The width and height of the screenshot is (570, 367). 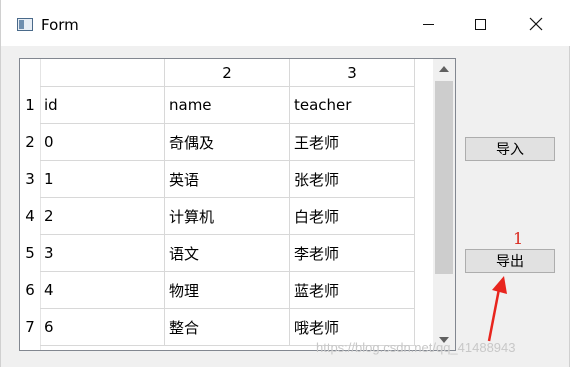 What do you see at coordinates (497, 309) in the screenshot?
I see `annotation-arrow-icon` at bounding box center [497, 309].